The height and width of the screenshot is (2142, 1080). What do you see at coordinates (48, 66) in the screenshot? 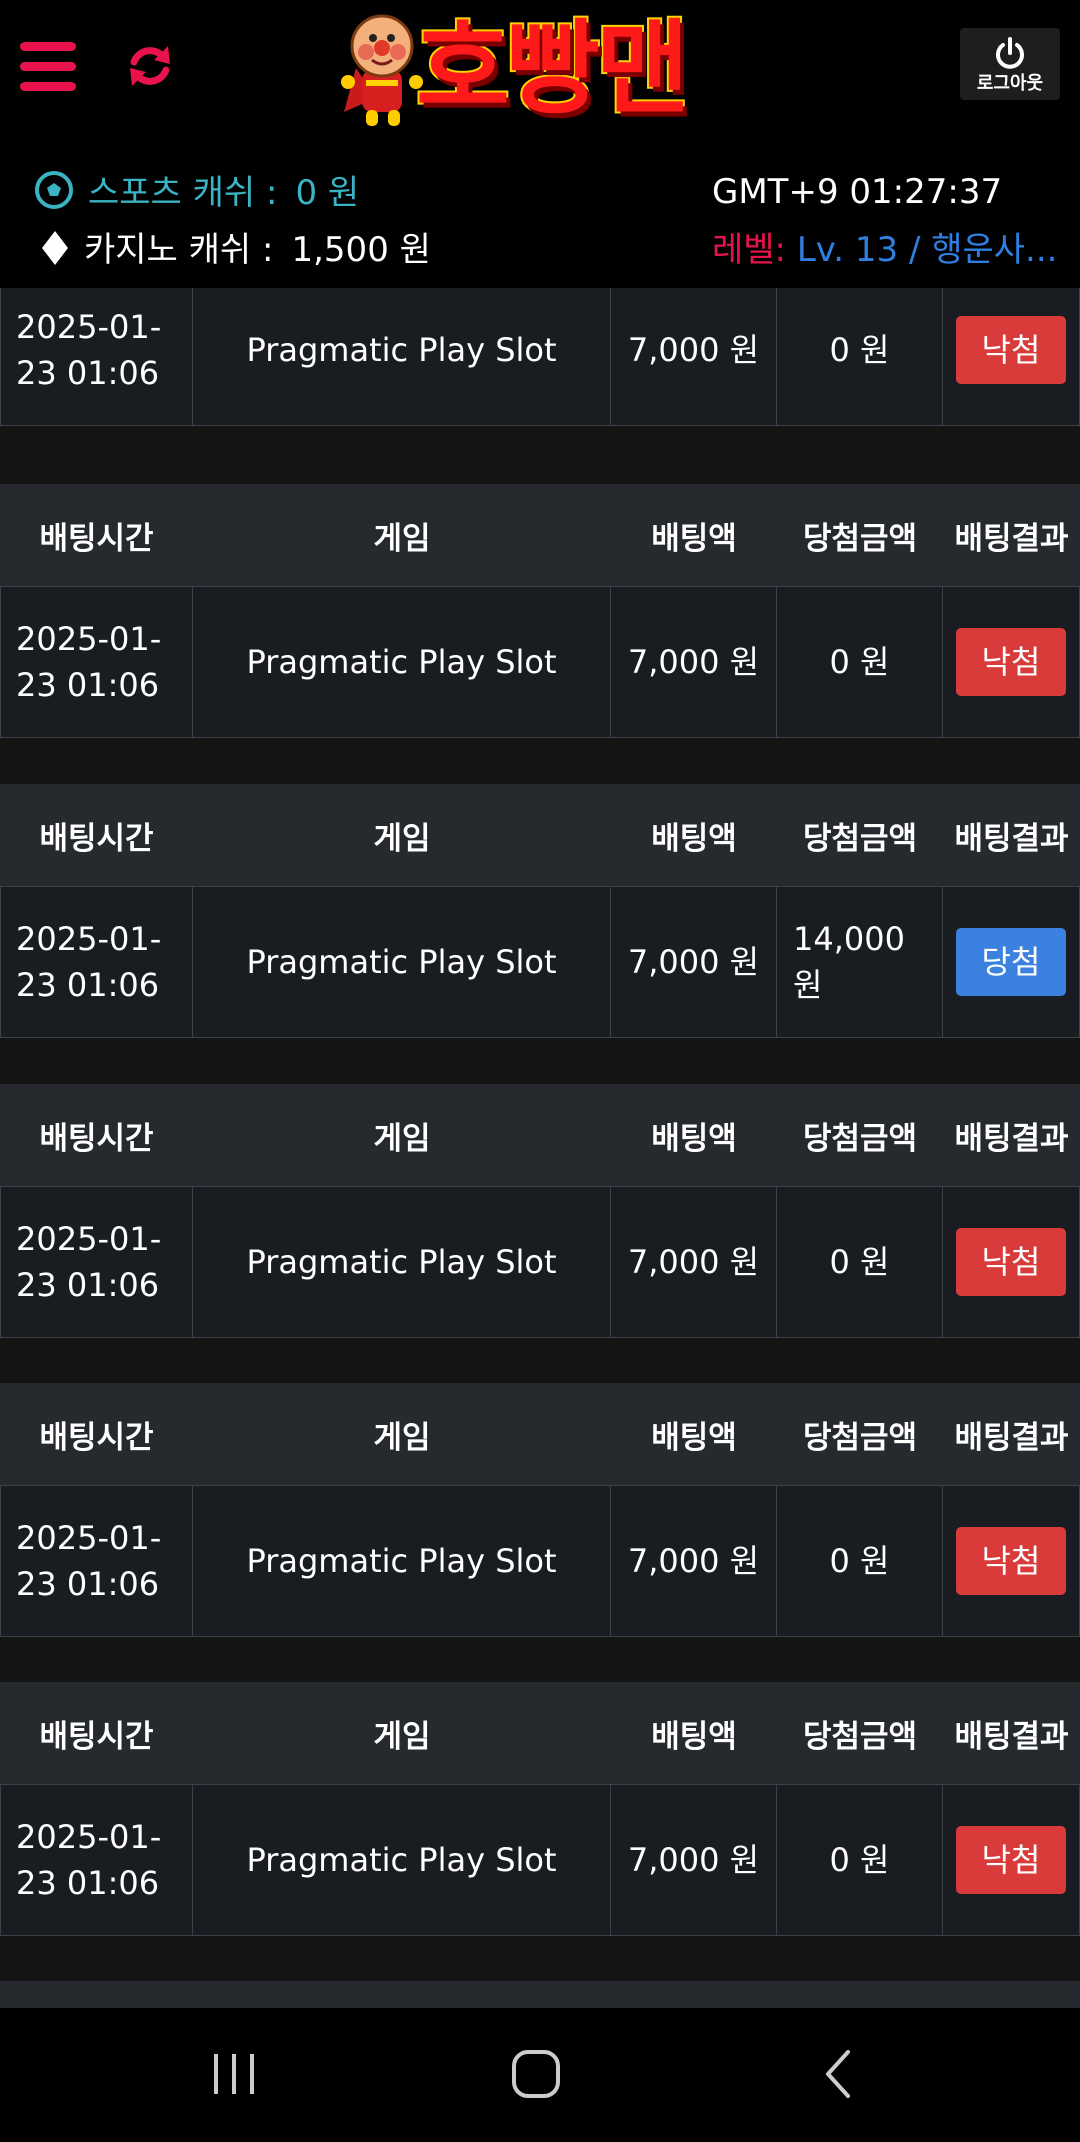
I see `hamburger-menu-icon` at bounding box center [48, 66].